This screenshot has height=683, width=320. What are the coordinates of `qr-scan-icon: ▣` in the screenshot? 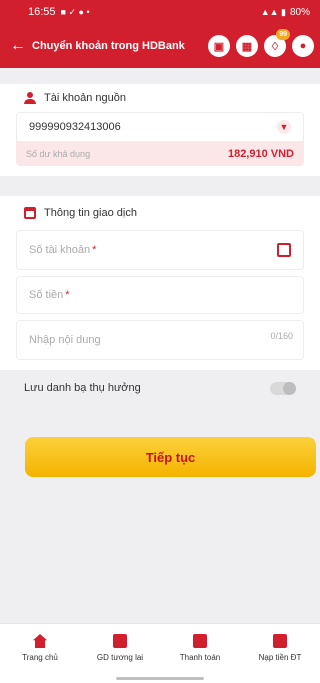 It's located at (219, 46).